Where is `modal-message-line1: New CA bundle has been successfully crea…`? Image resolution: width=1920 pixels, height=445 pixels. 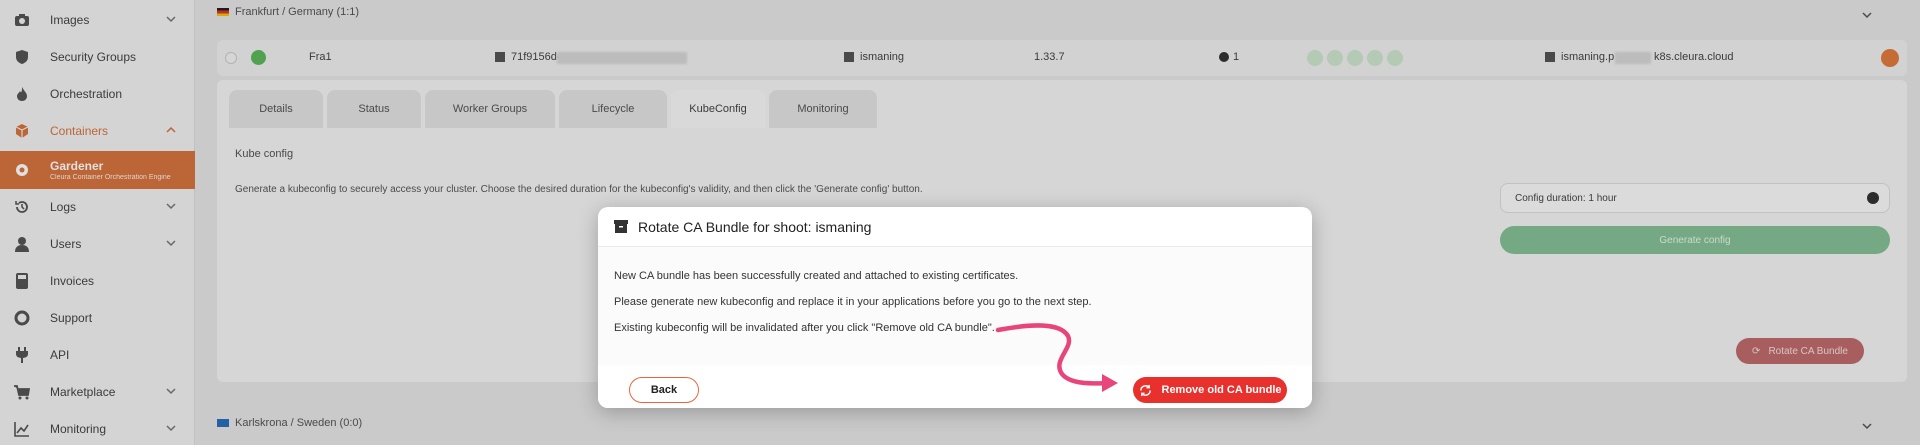 modal-message-line1: New CA bundle has been successfully crea… is located at coordinates (816, 276).